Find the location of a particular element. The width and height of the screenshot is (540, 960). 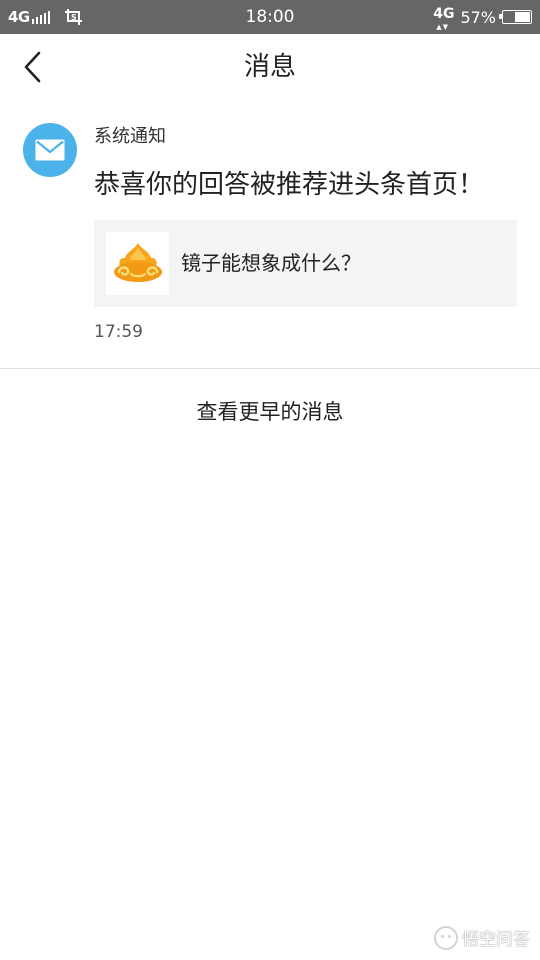

system-notification-avatar is located at coordinates (50, 150).